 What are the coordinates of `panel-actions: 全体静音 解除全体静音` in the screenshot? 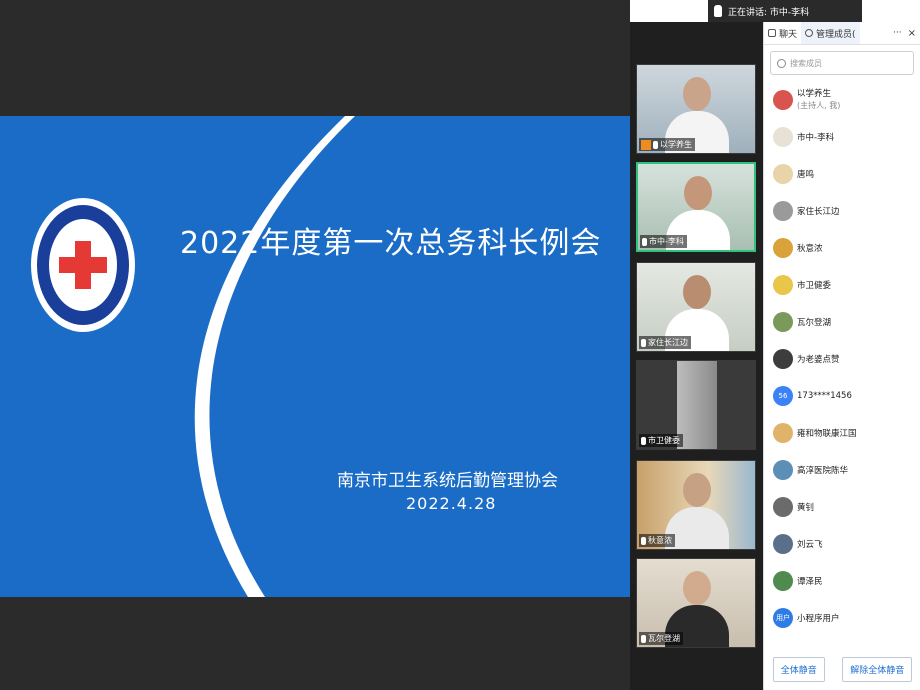 It's located at (842, 669).